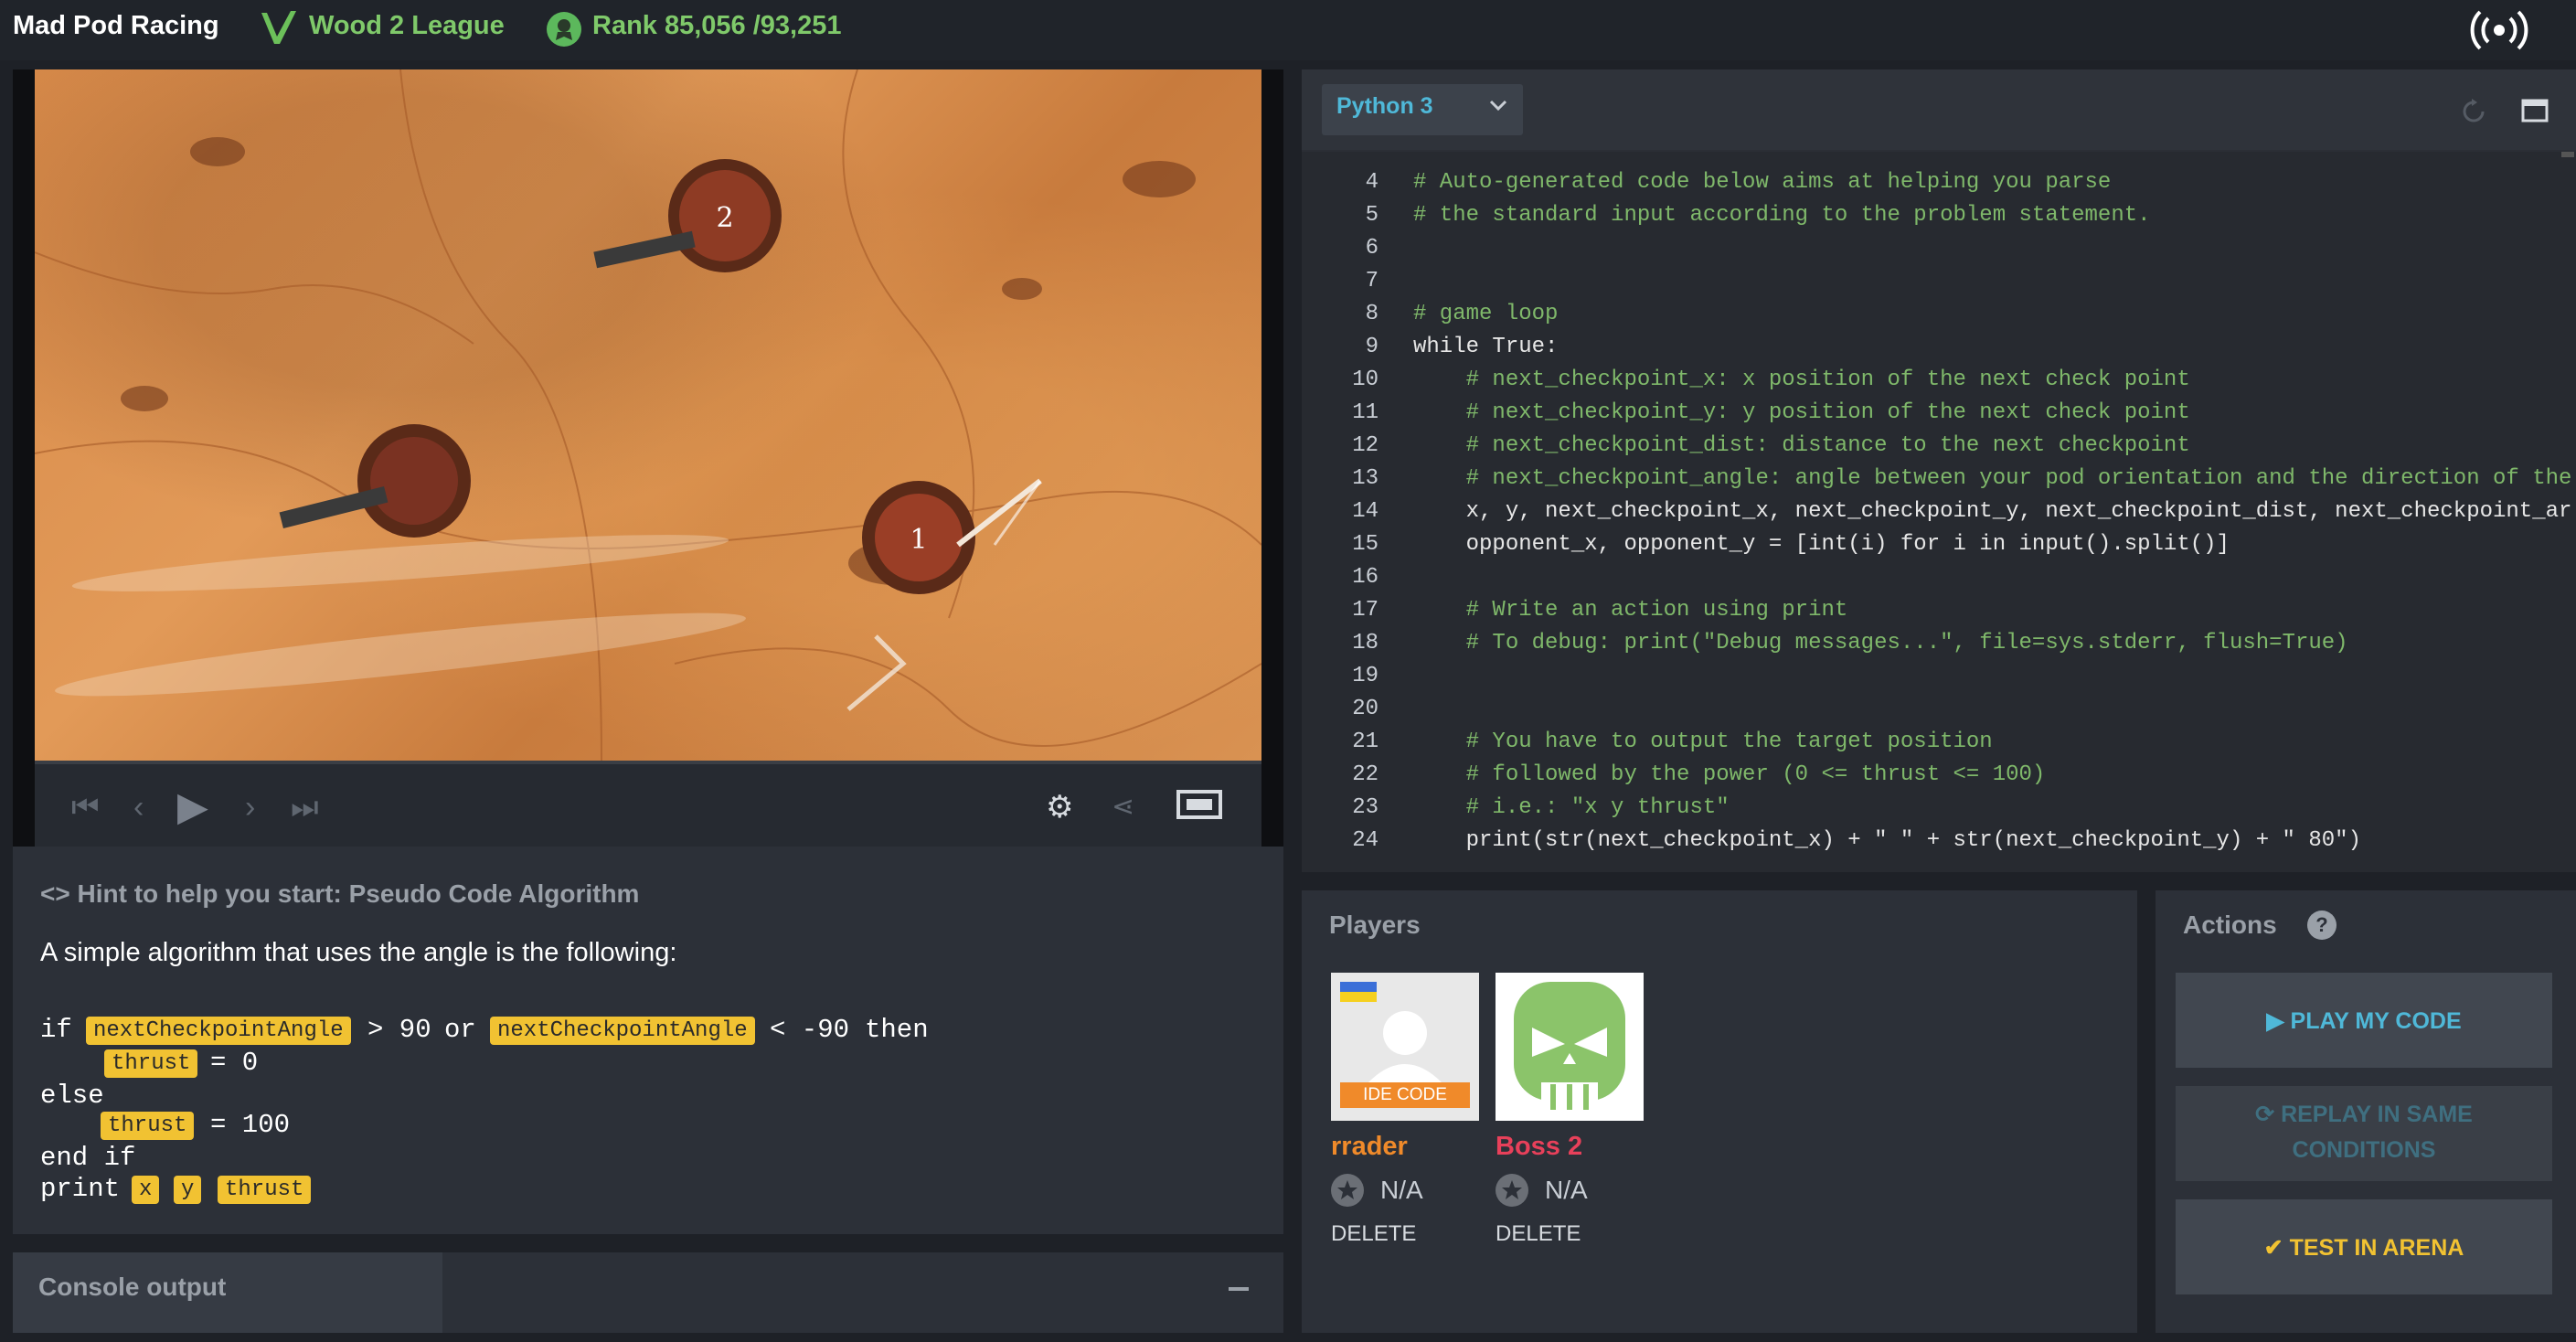 This screenshot has height=1342, width=2576. I want to click on svg-text: 1, so click(918, 540).